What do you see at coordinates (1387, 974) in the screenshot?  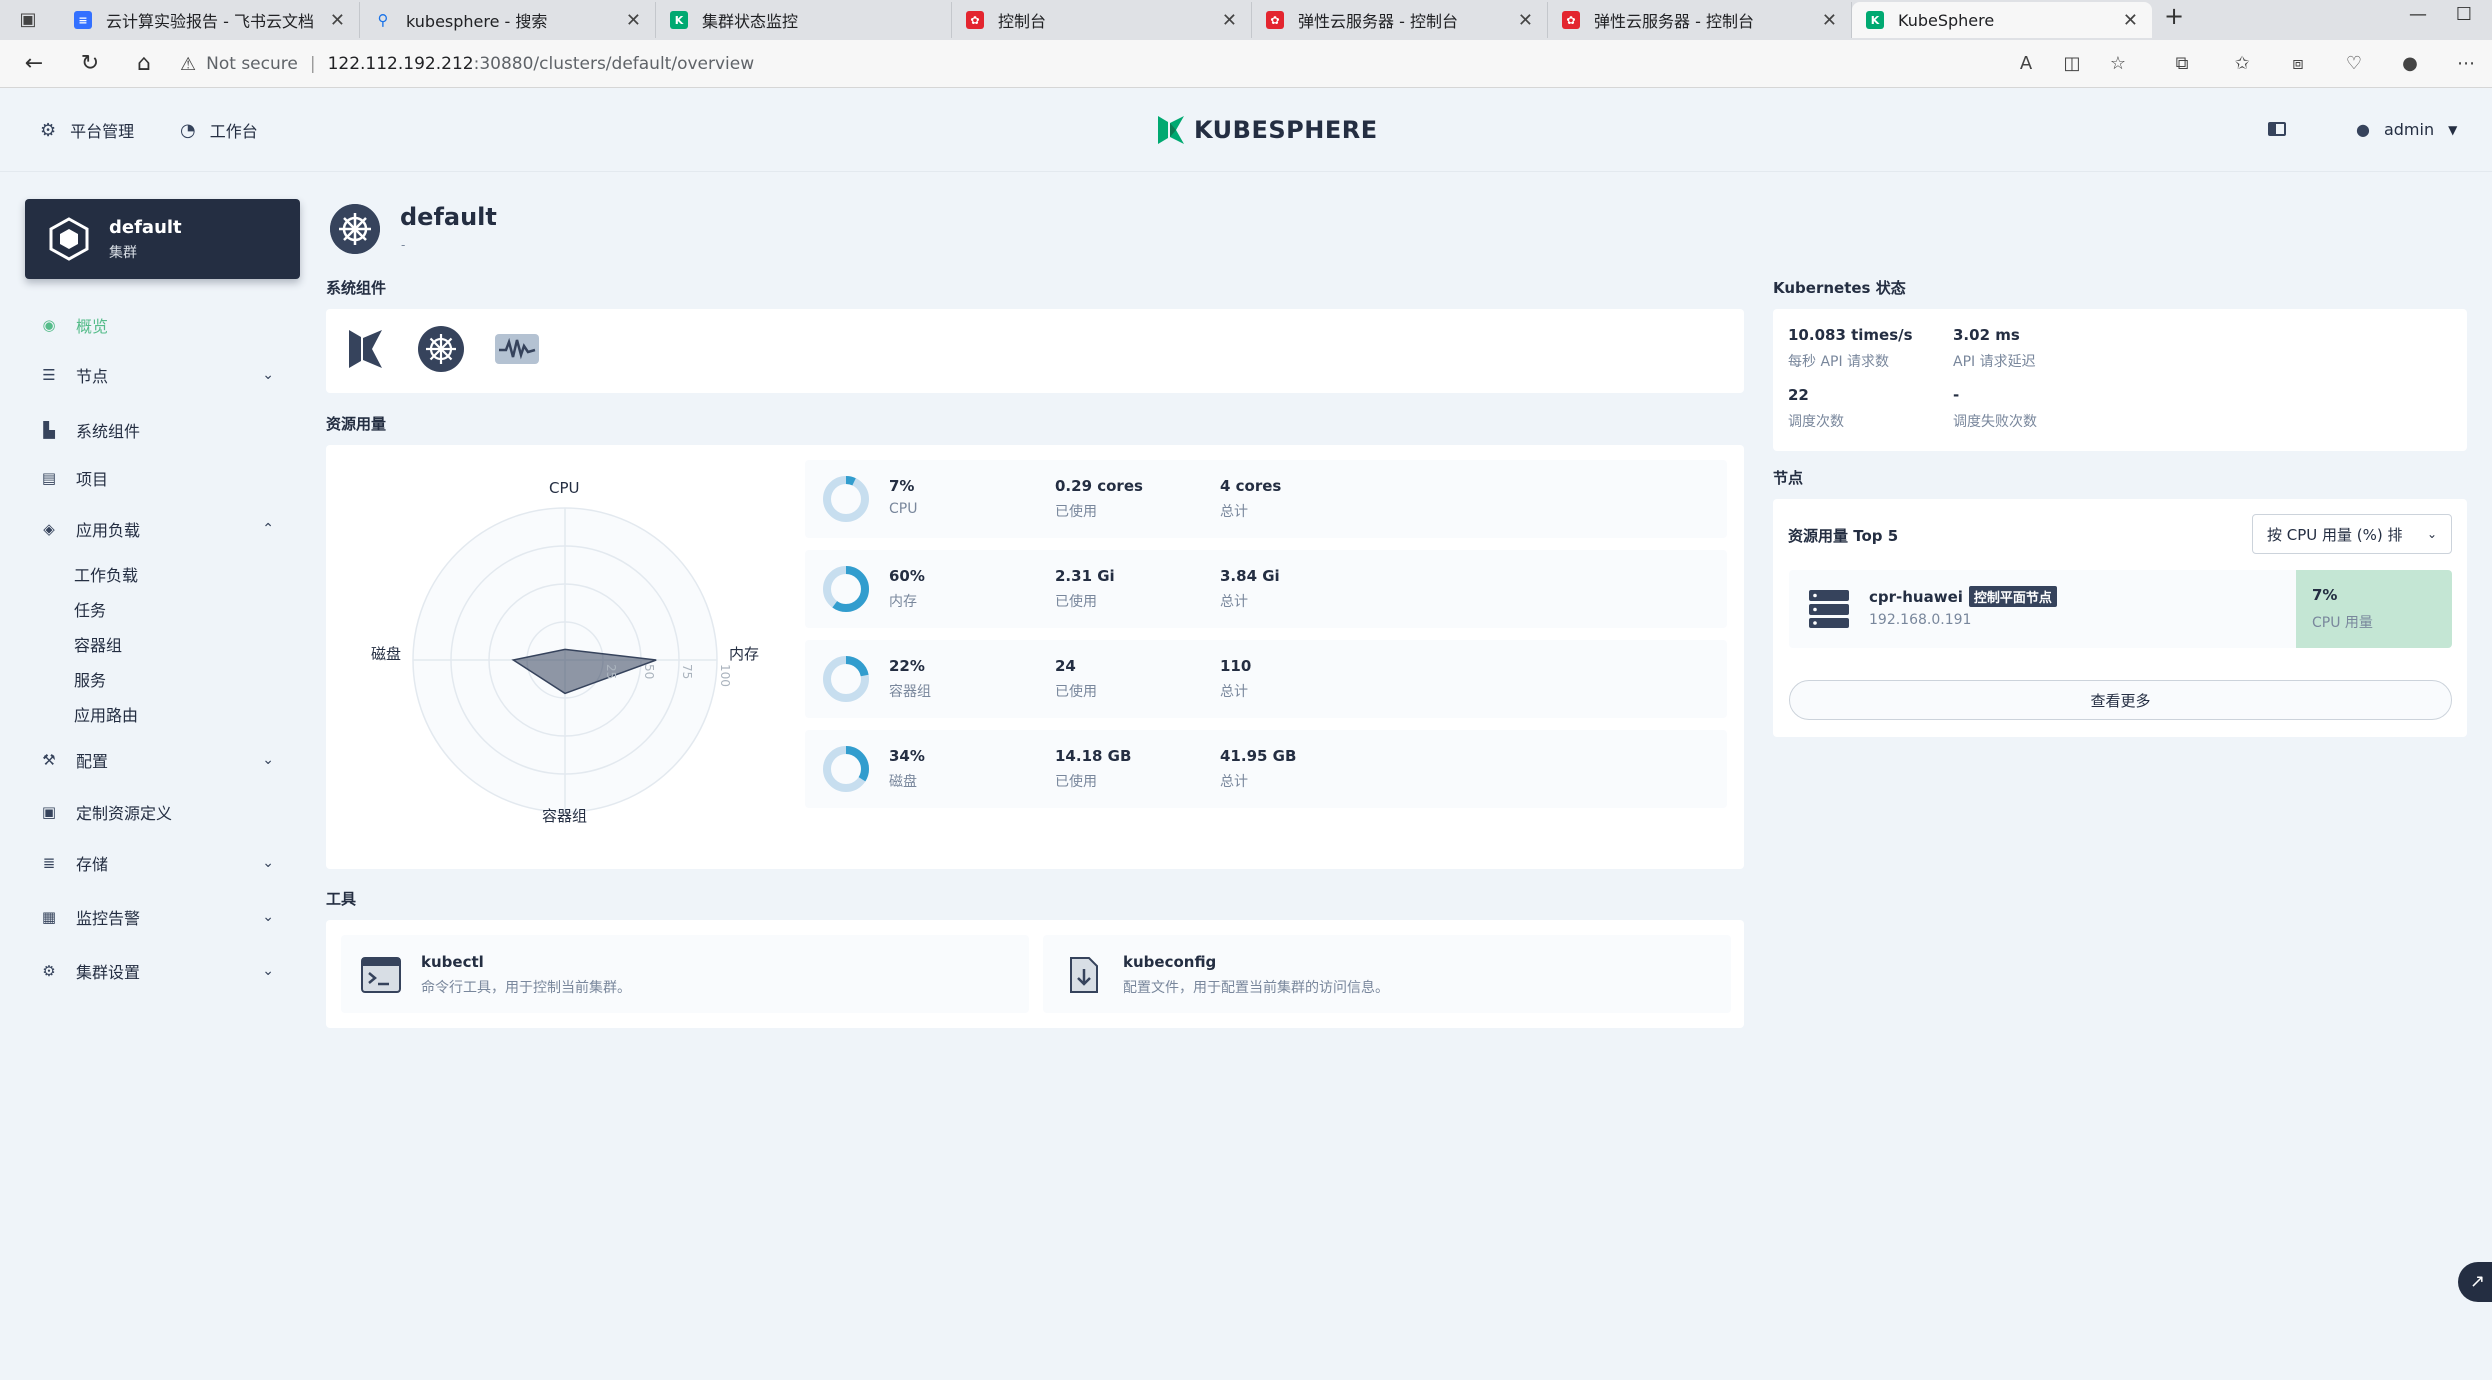 I see `kubeconfig-card: kubeconfig 配置文件，用于配置当前集群的访问信息。` at bounding box center [1387, 974].